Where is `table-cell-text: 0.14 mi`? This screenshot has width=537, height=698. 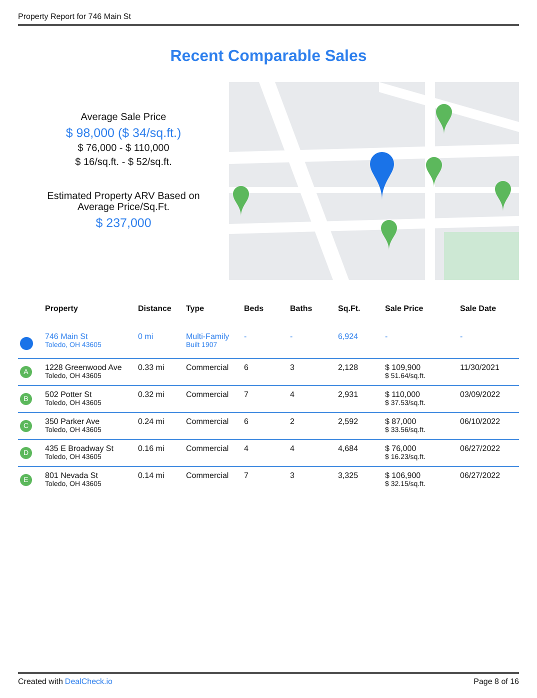
table-cell-text: 0.14 mi is located at coordinates (152, 475).